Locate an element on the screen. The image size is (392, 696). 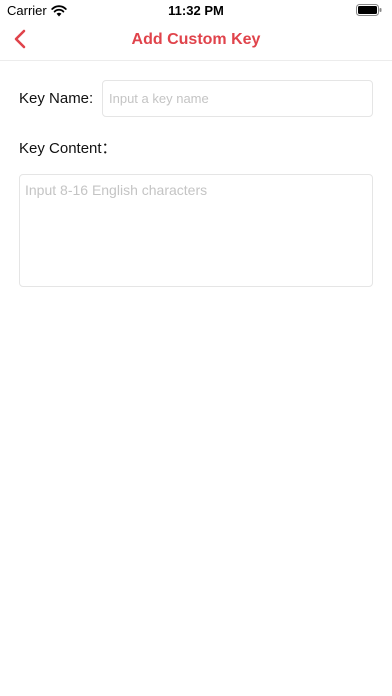
battery-icon is located at coordinates (369, 10).